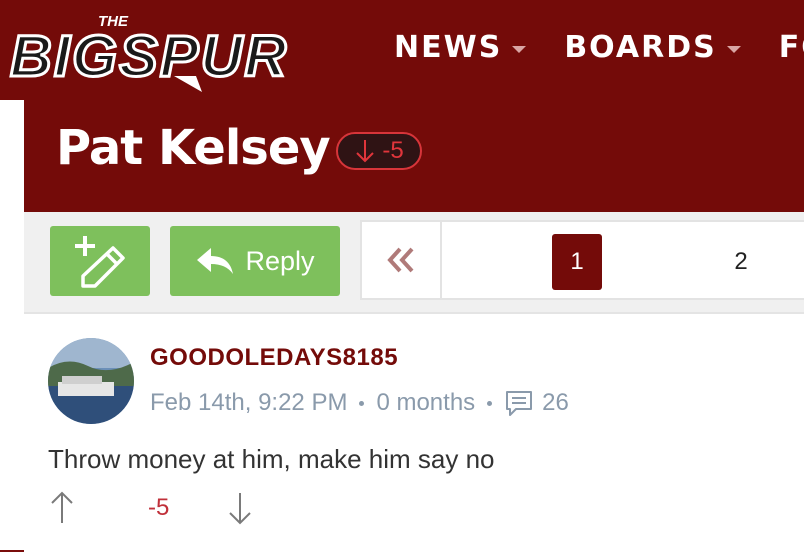 This screenshot has width=804, height=552. I want to click on upvote-icon, so click(62, 508).